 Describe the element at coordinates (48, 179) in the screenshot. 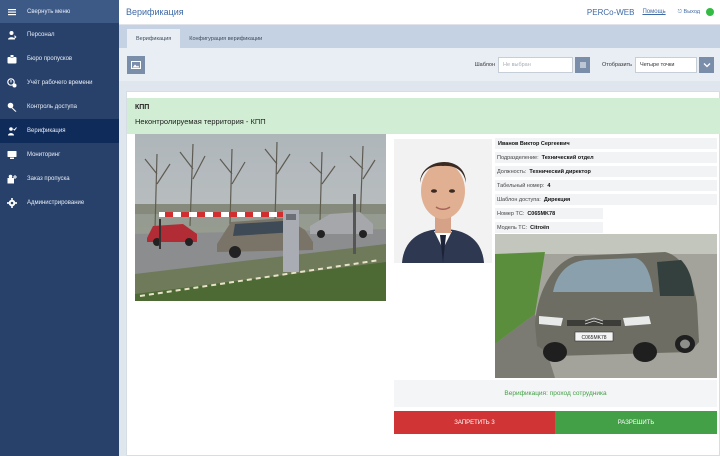

I see `sidebar-item-label: Заказ пропуска` at that location.